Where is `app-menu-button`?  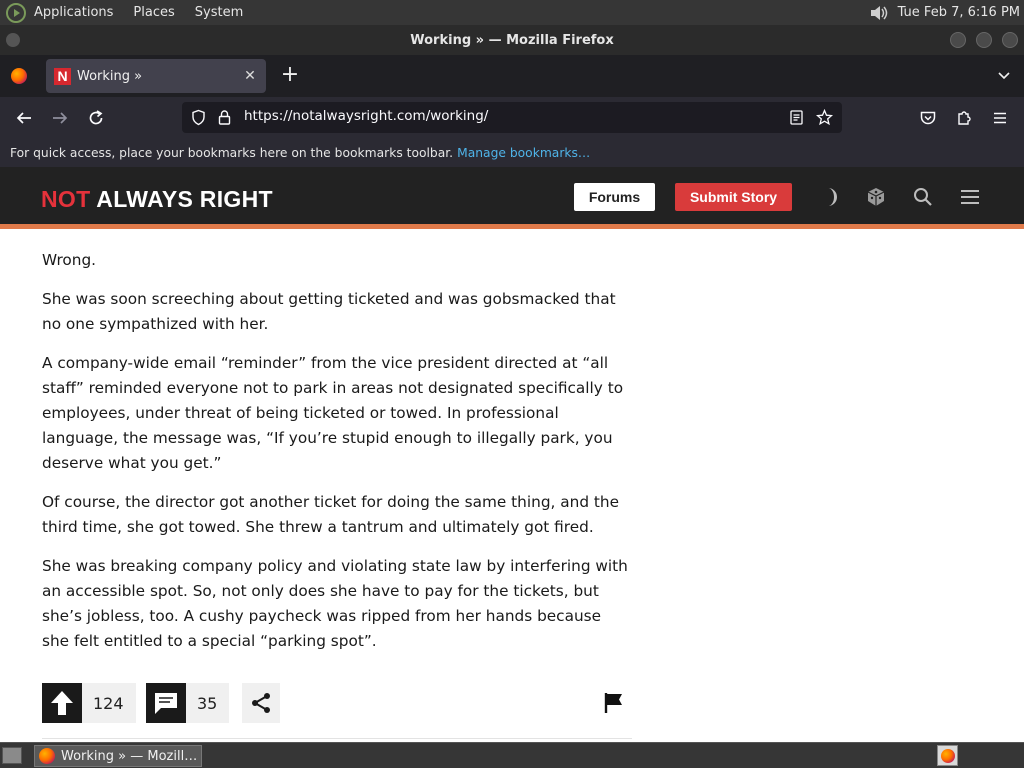 app-menu-button is located at coordinates (1000, 118).